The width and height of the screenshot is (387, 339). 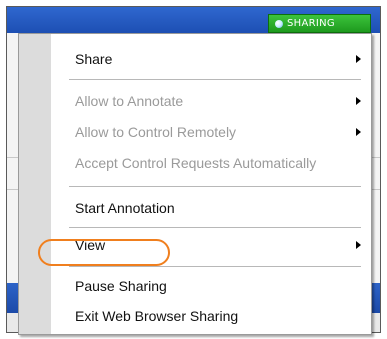 What do you see at coordinates (211, 59) in the screenshot?
I see `menu-item-share: Share` at bounding box center [211, 59].